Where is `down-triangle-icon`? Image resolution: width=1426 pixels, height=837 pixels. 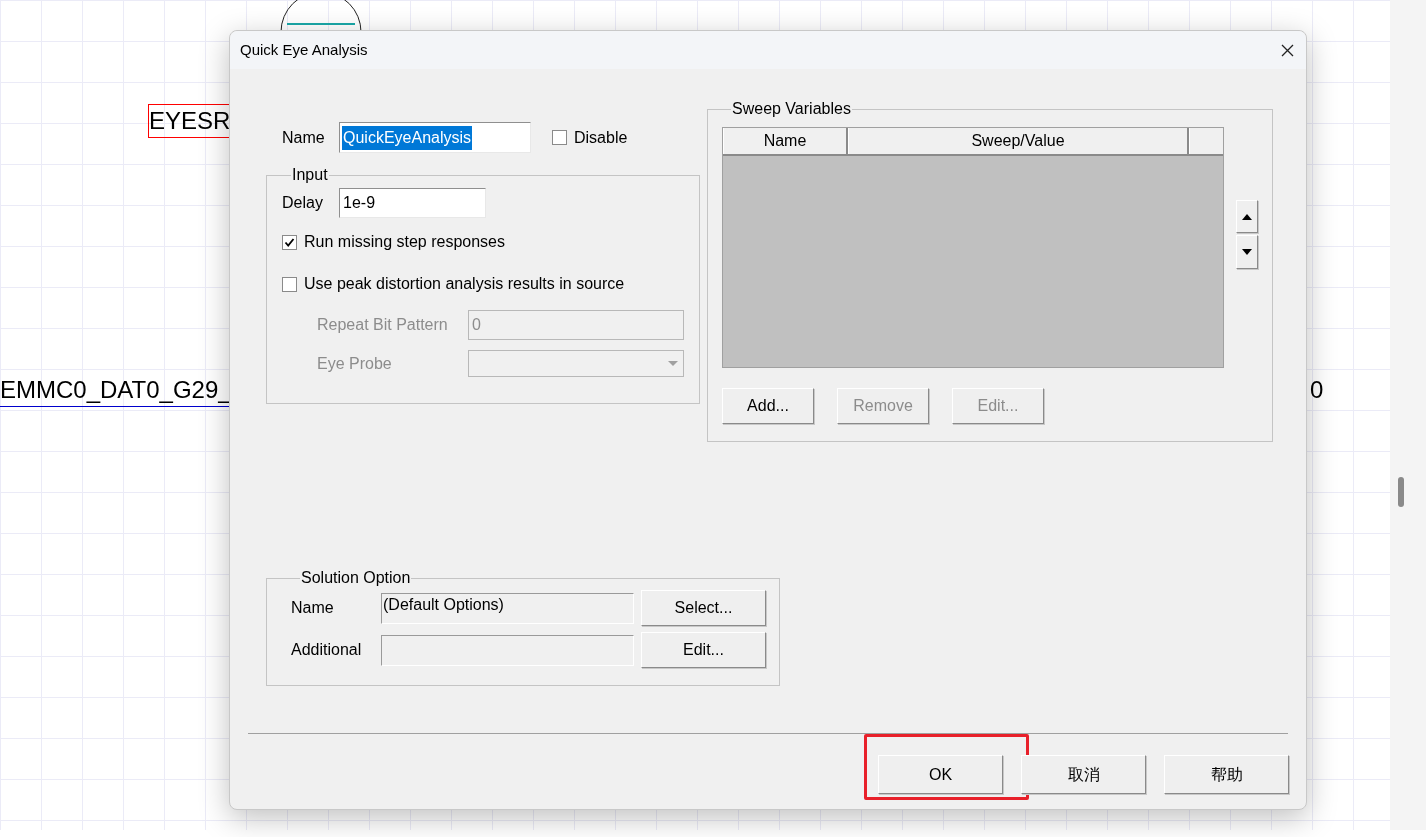
down-triangle-icon is located at coordinates (1247, 252).